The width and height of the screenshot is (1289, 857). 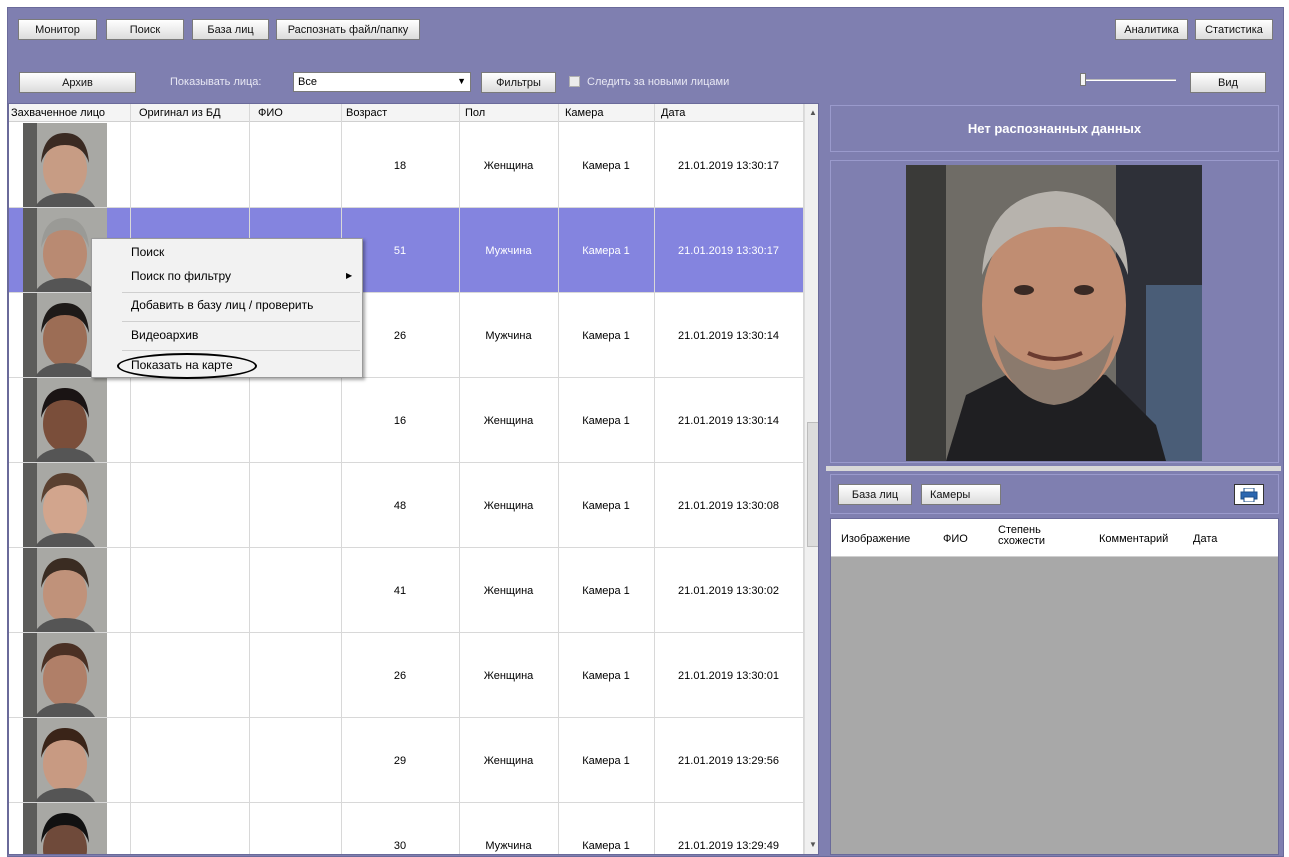 I want to click on submenu-arrow-icon: ▶, so click(x=349, y=275).